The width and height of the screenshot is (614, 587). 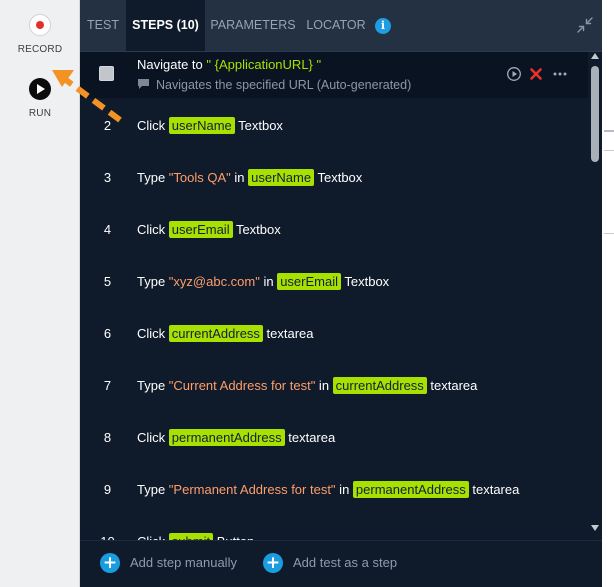 What do you see at coordinates (183, 562) in the screenshot?
I see `add-step-label: Add step manually` at bounding box center [183, 562].